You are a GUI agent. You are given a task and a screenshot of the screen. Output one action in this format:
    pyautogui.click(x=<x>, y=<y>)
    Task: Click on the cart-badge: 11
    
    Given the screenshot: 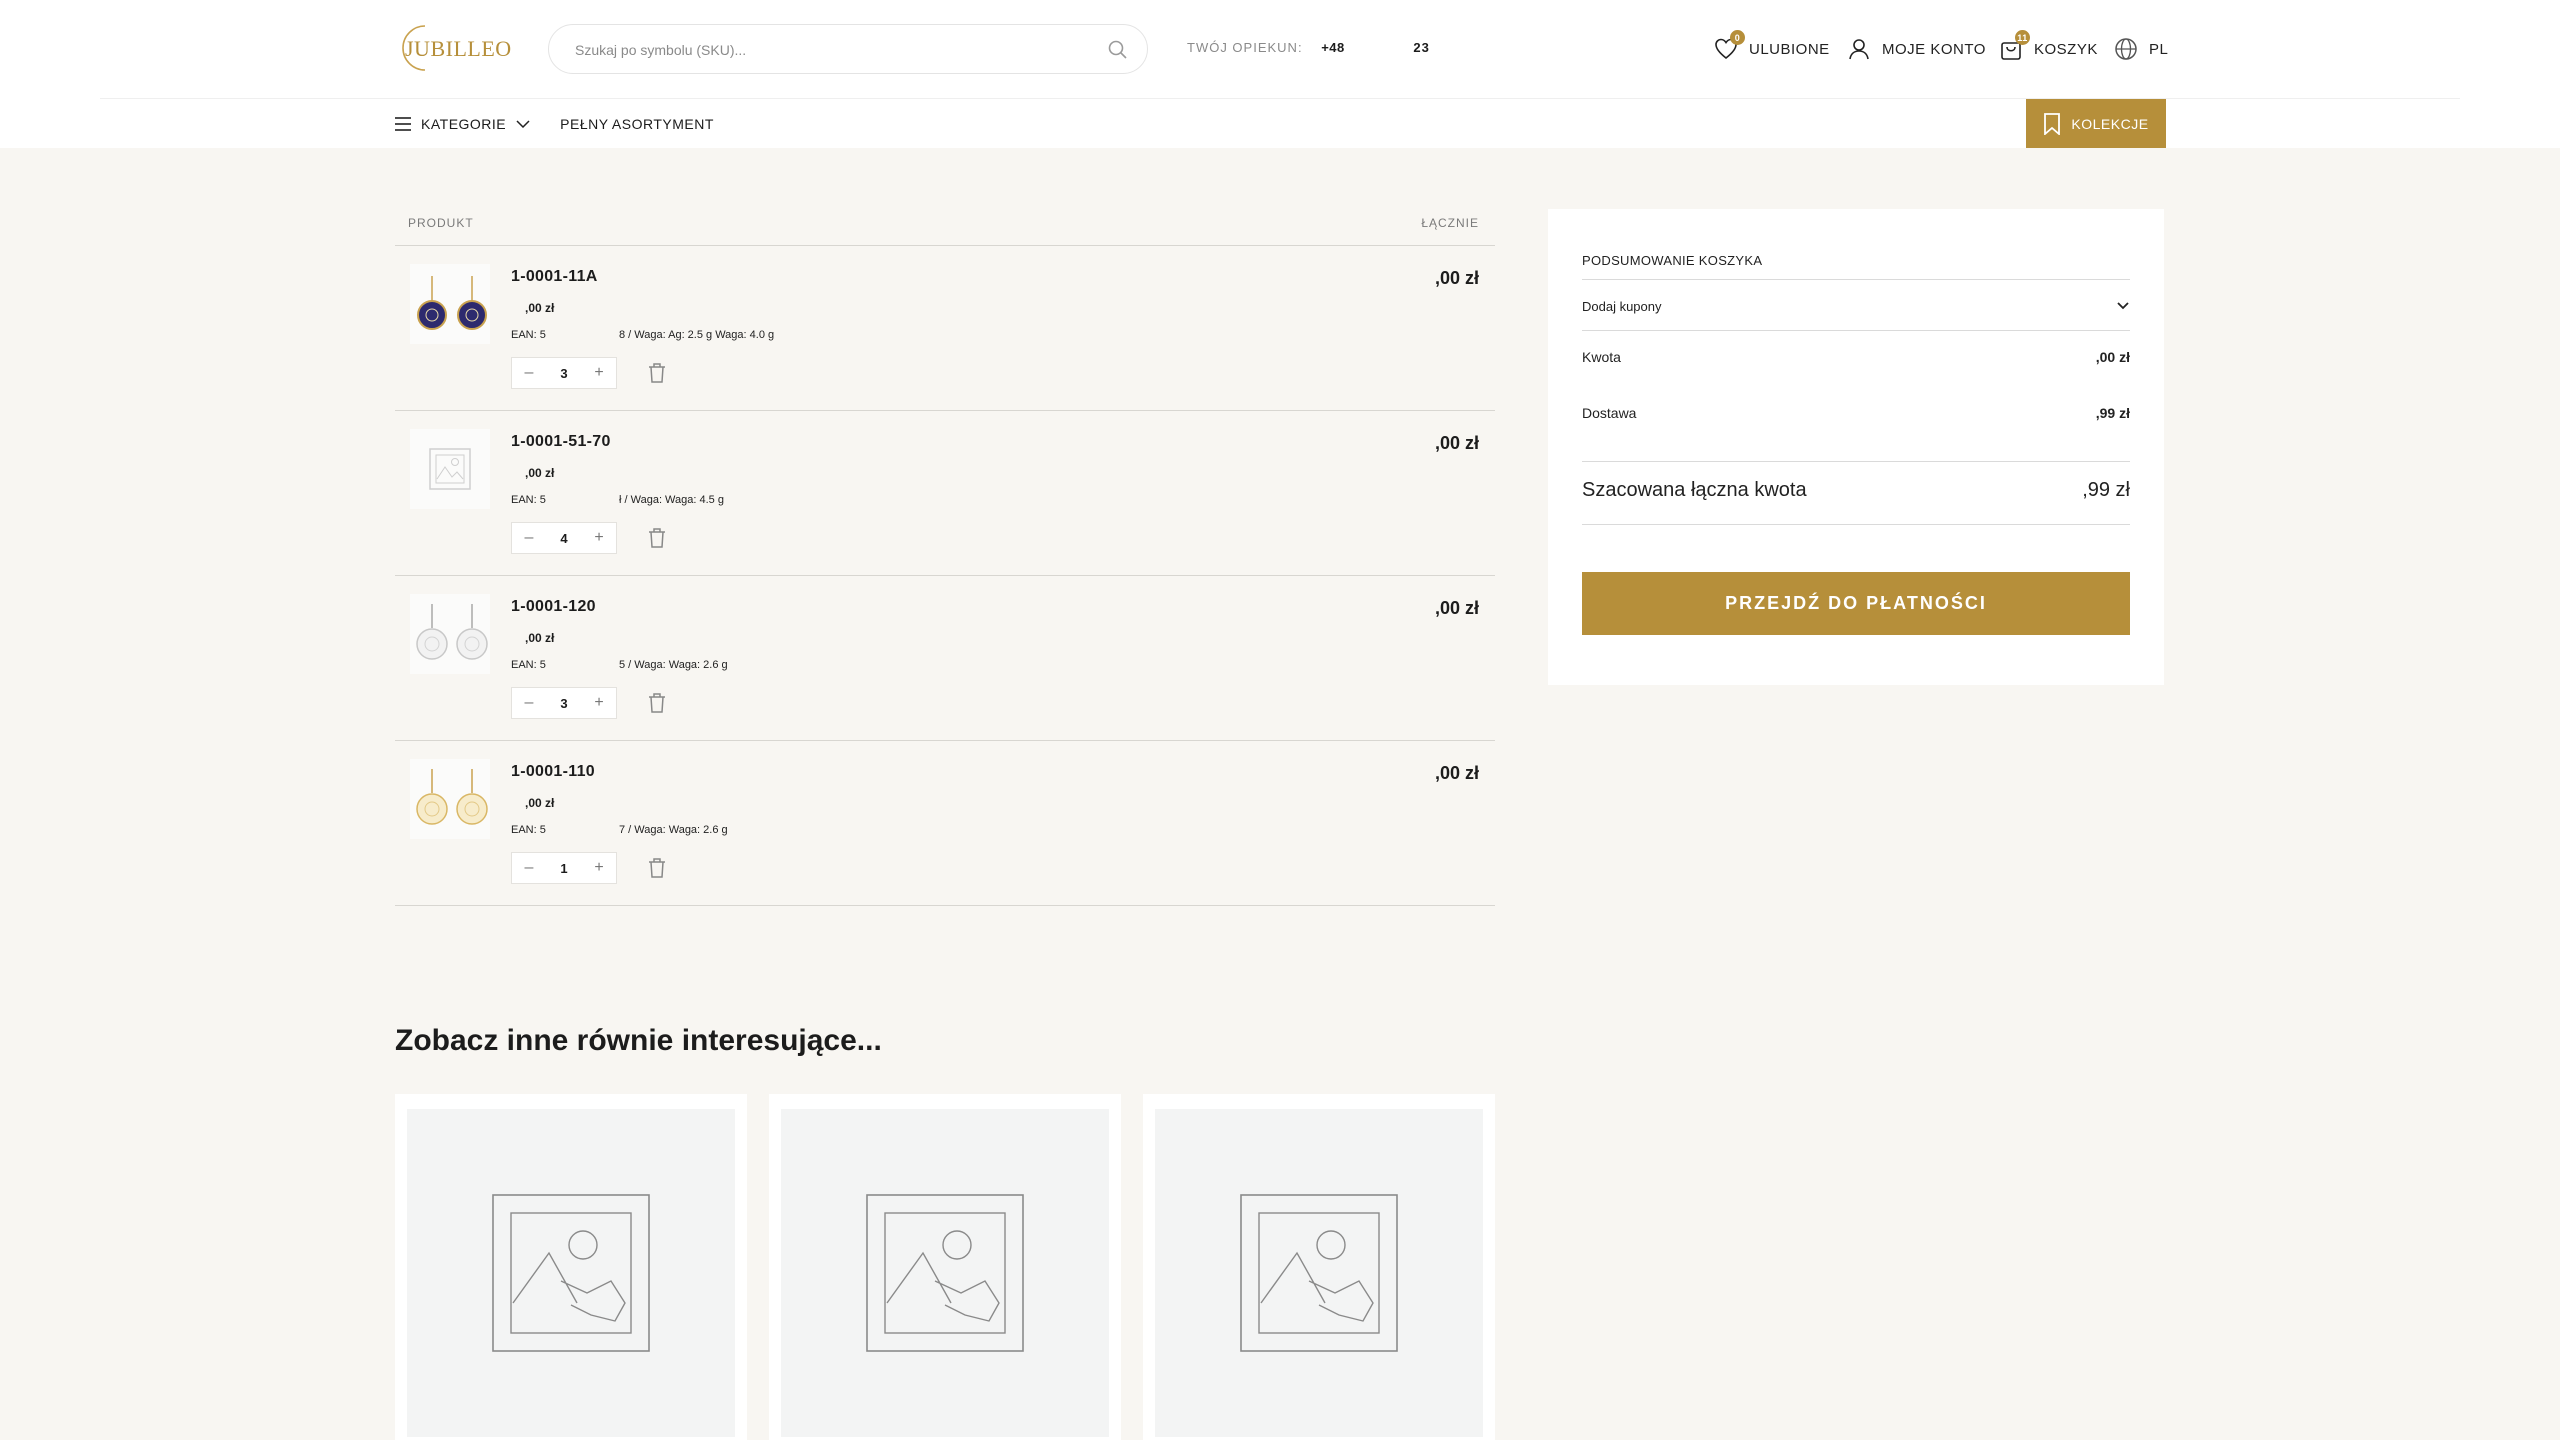 What is the action you would take?
    pyautogui.click(x=2022, y=37)
    